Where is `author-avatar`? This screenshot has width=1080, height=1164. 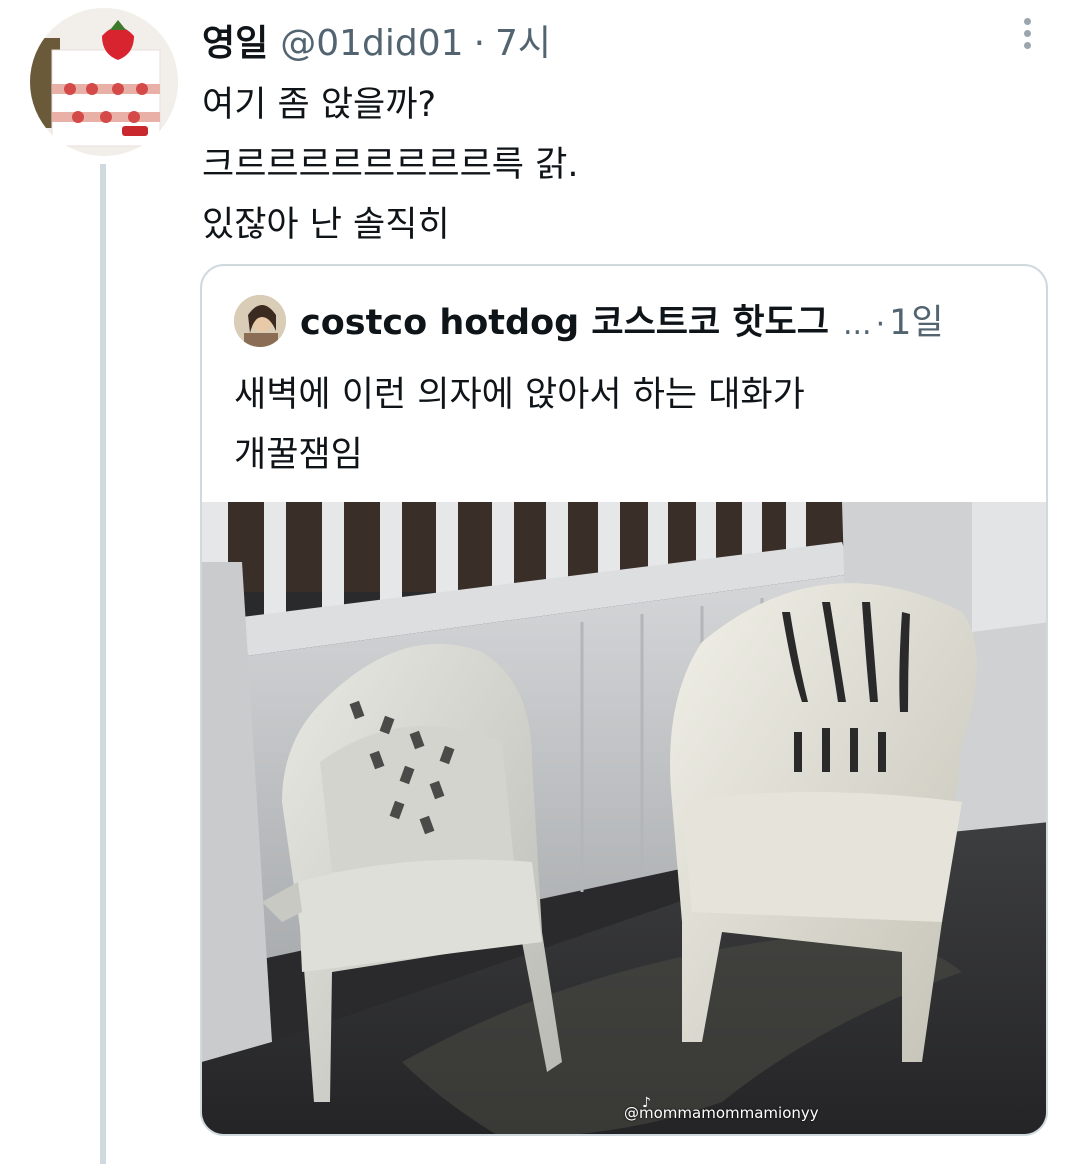
author-avatar is located at coordinates (104, 82).